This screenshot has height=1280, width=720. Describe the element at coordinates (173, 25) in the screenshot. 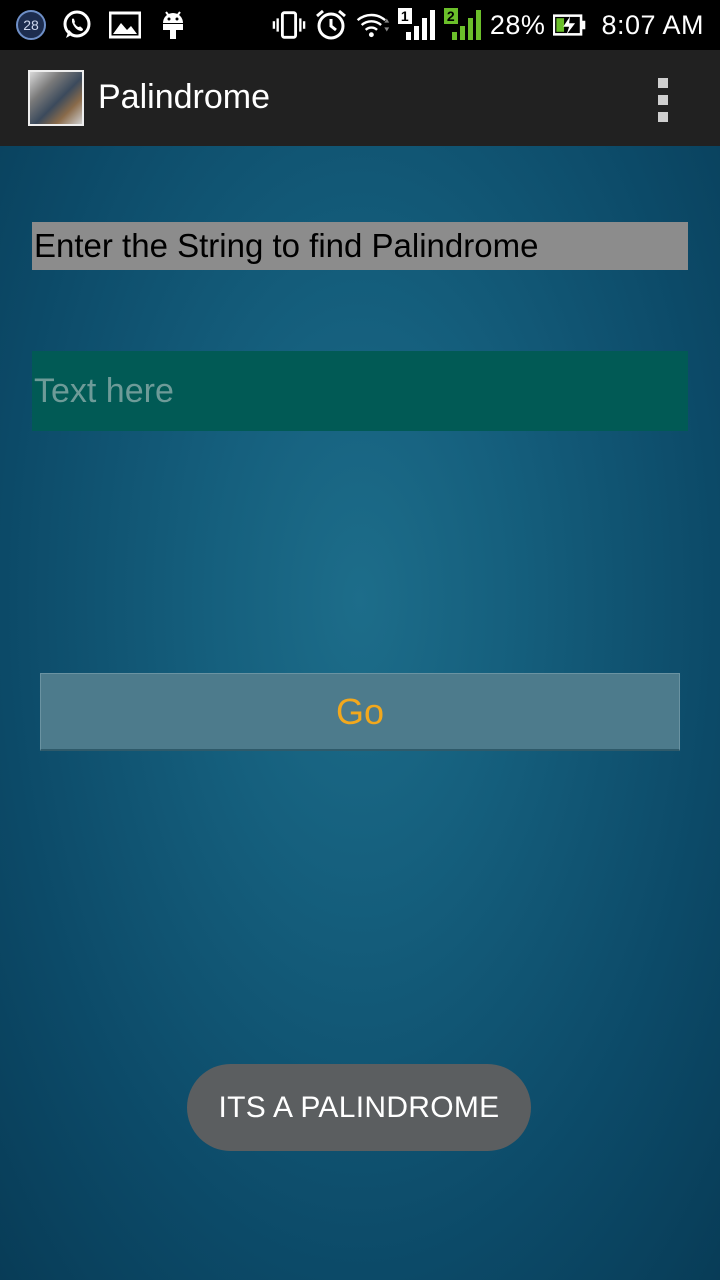

I see `android-icon` at that location.